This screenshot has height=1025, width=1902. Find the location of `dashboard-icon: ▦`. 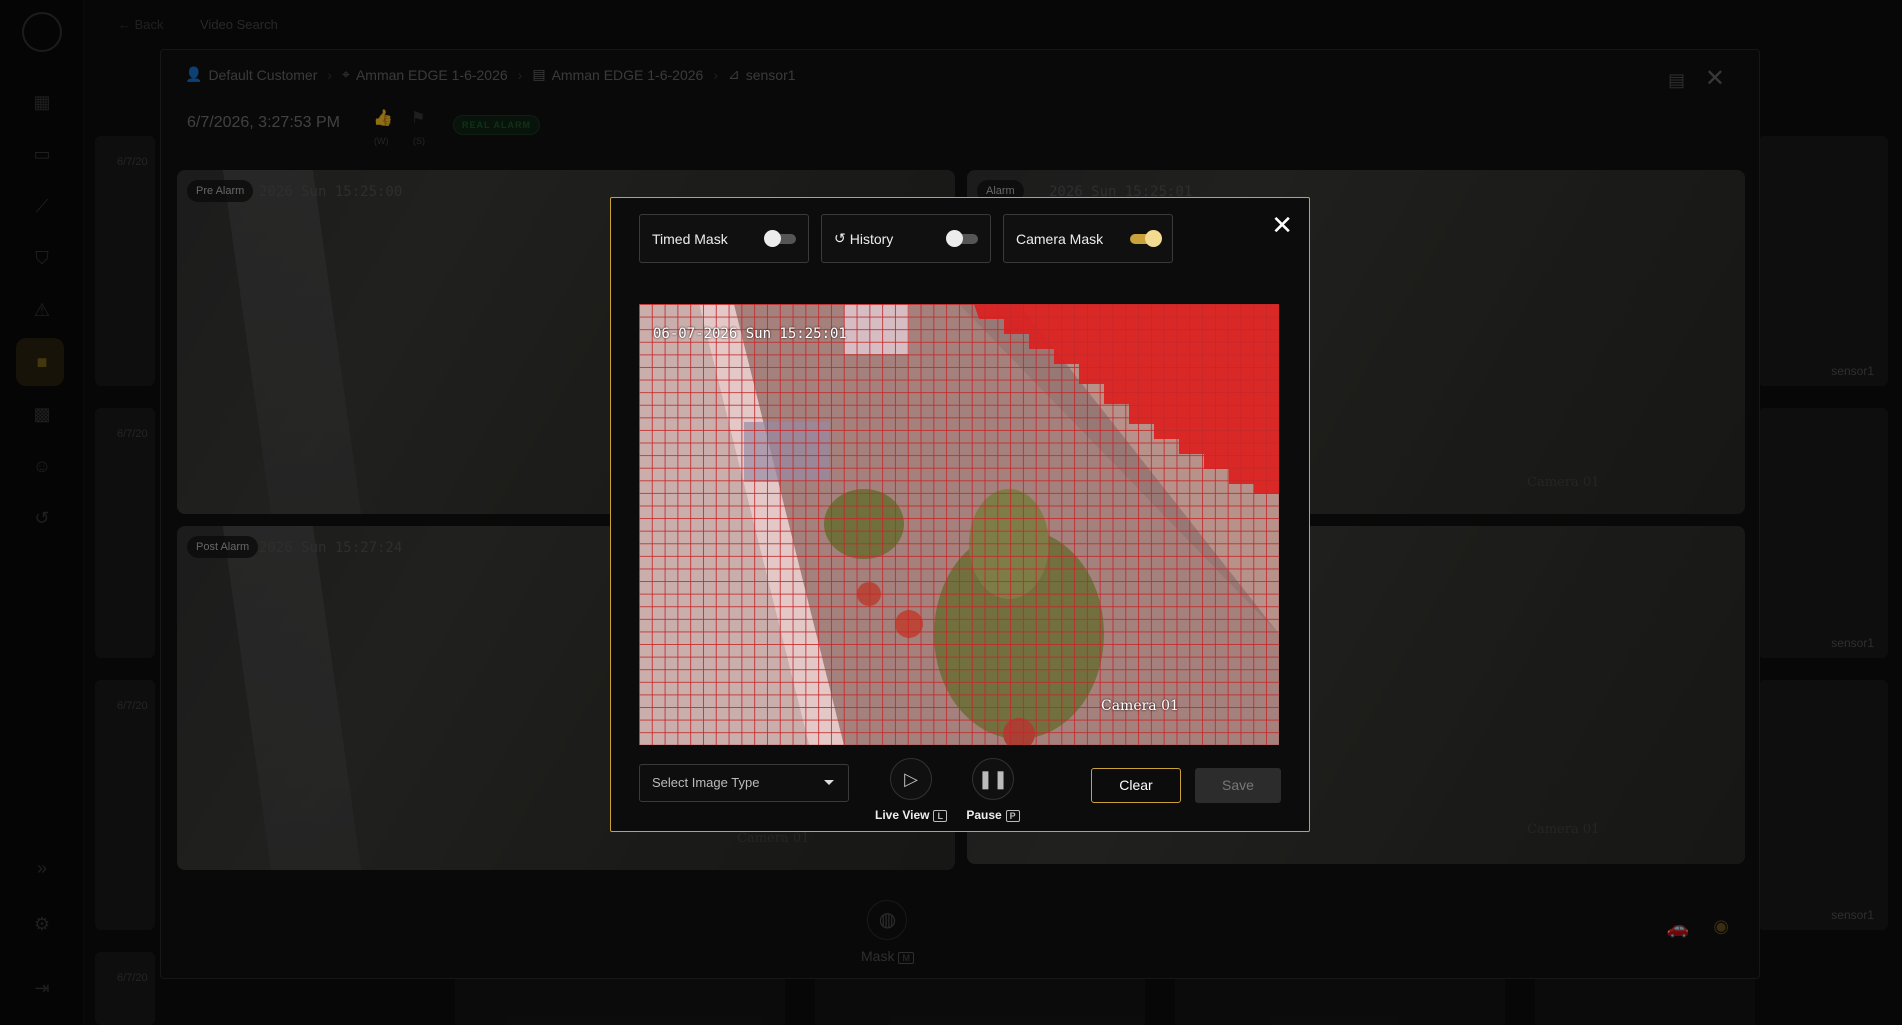

dashboard-icon: ▦ is located at coordinates (42, 102).